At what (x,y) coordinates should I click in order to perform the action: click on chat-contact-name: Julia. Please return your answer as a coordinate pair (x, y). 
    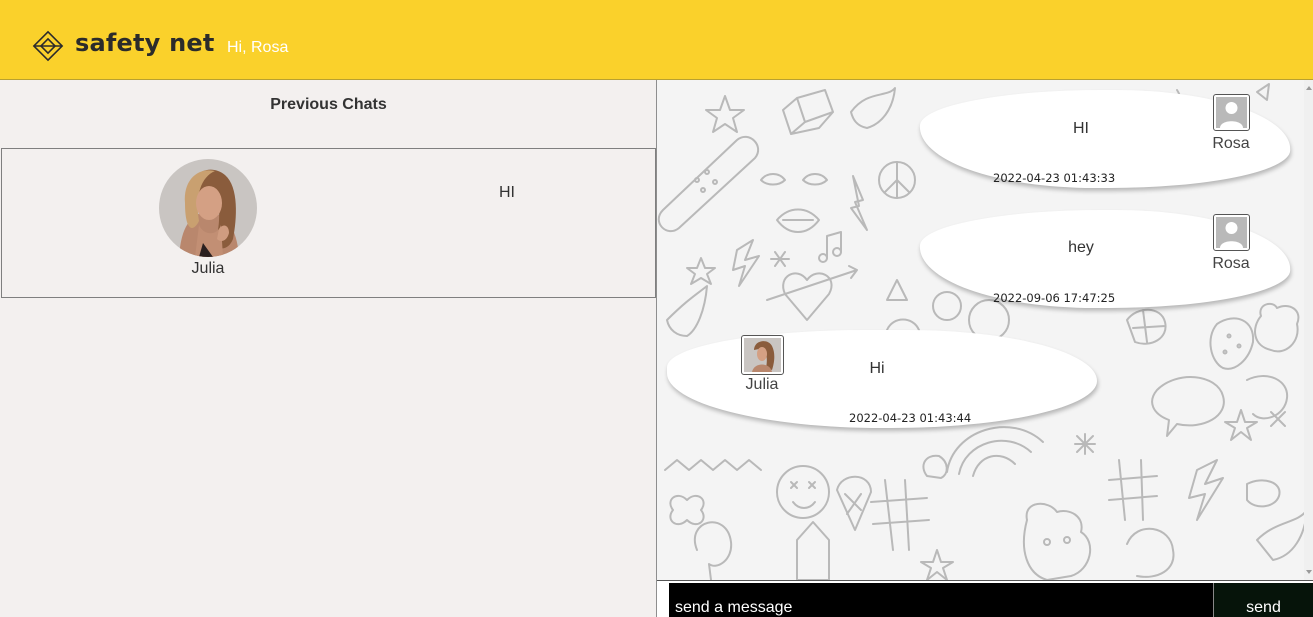
    Looking at the image, I should click on (208, 268).